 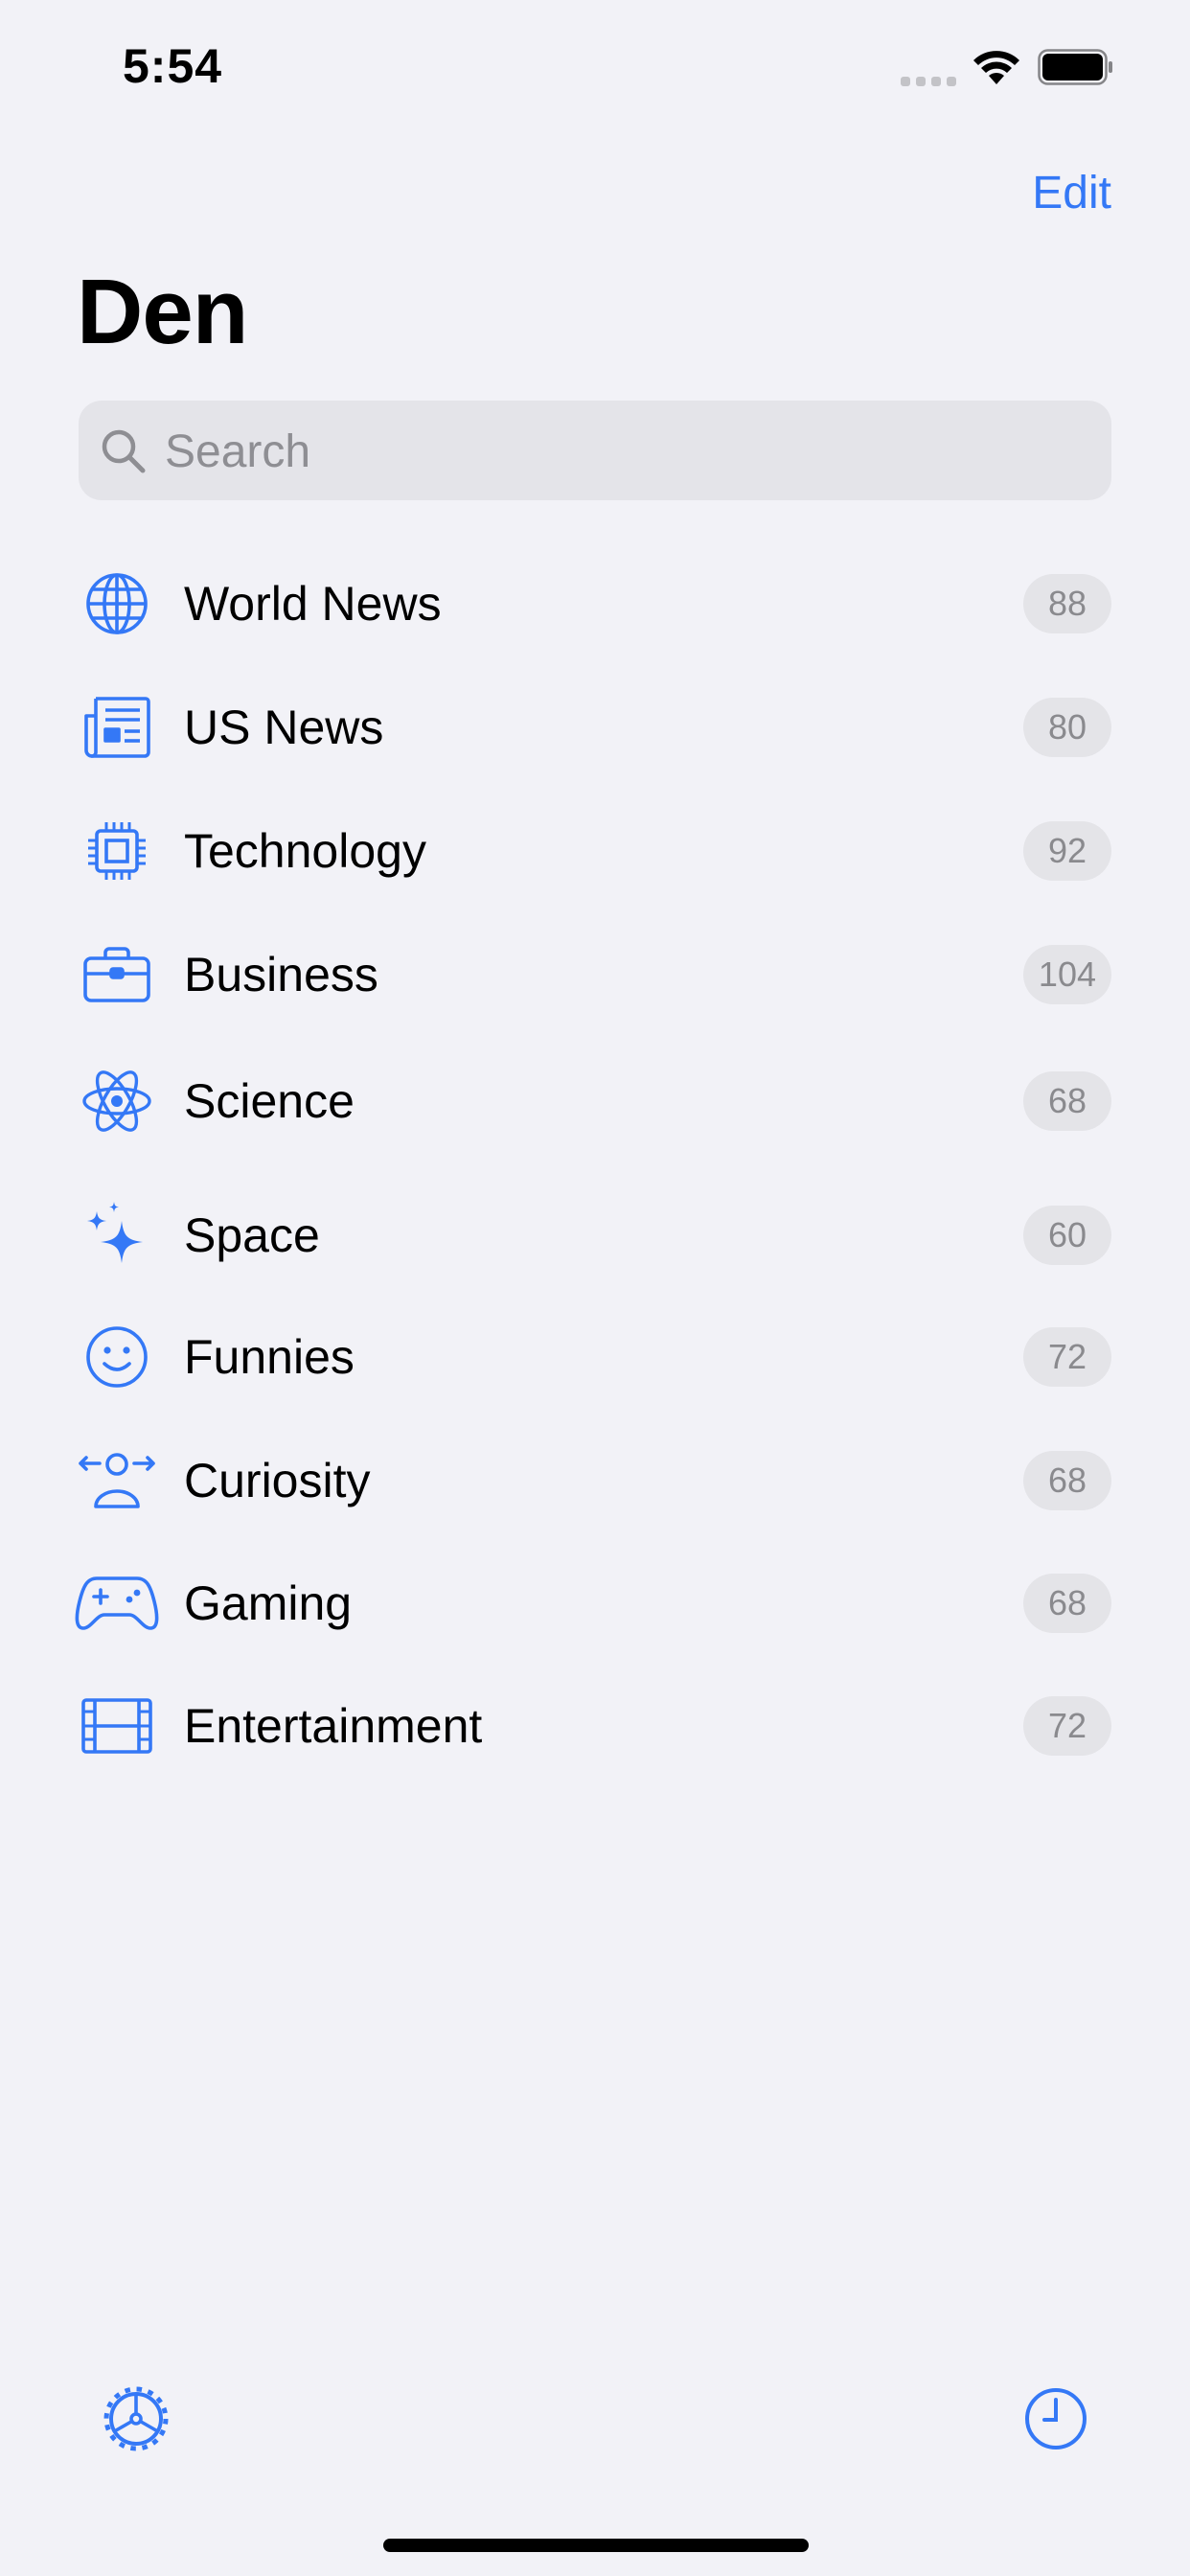 What do you see at coordinates (117, 727) in the screenshot?
I see `newspaper-icon` at bounding box center [117, 727].